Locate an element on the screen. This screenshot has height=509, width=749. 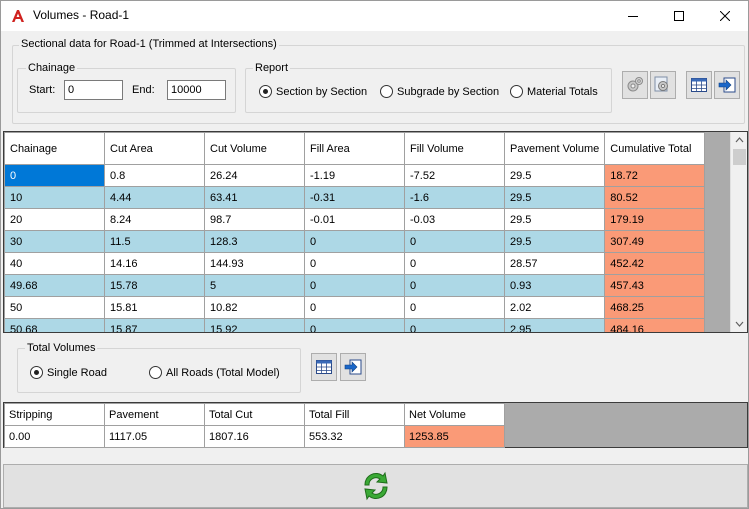
minimize-button is located at coordinates (633, 16).